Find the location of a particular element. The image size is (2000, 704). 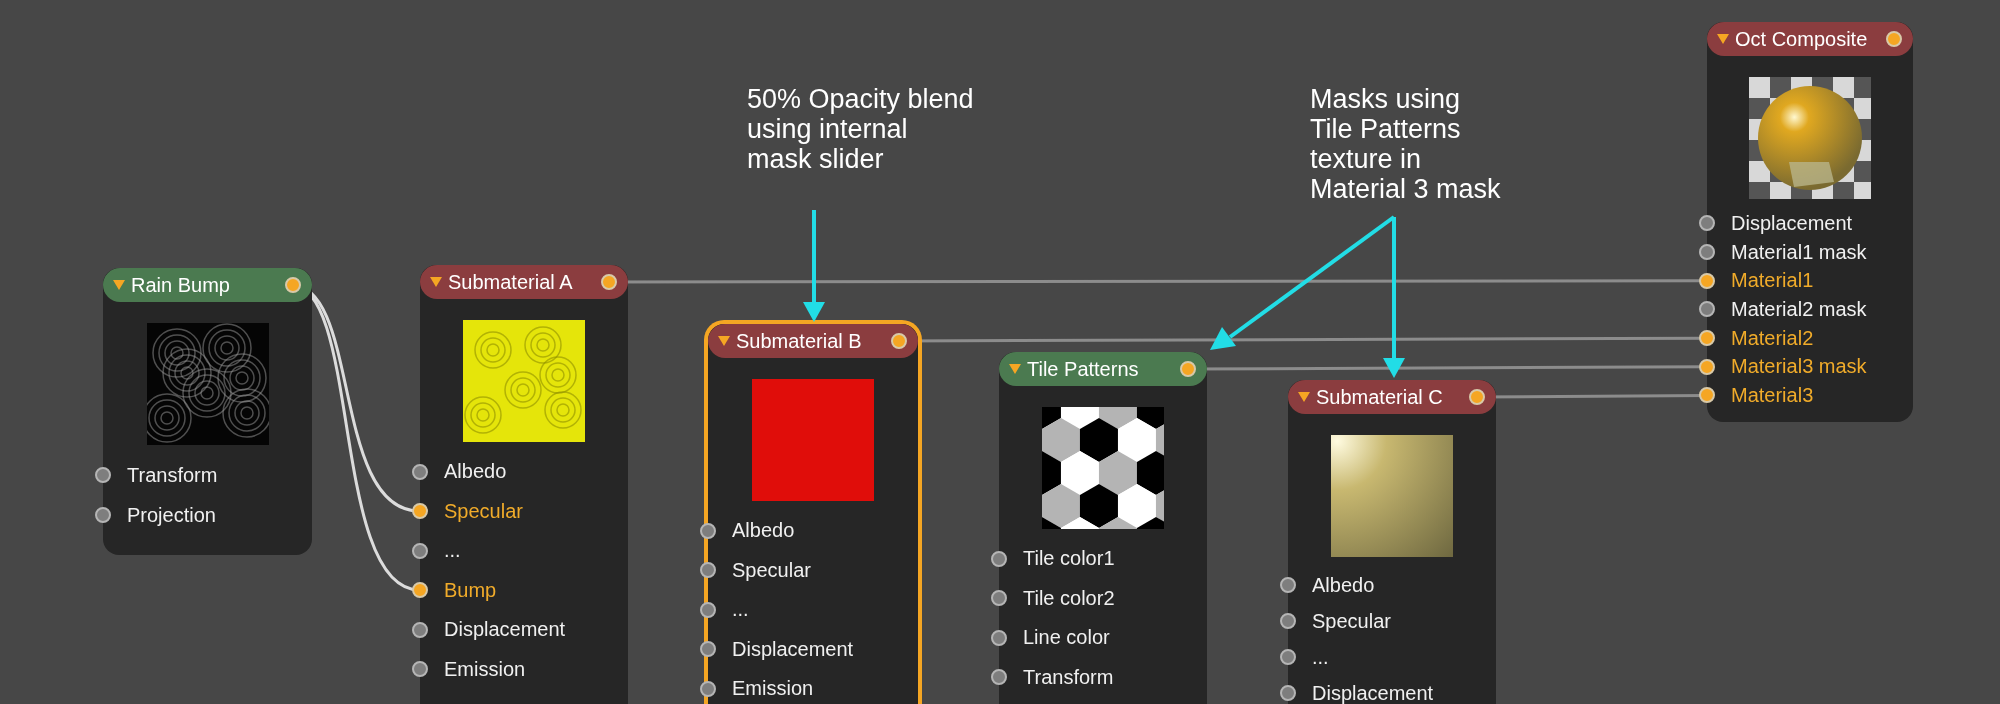

annotation-text: Masks using Tile Patterns texture in Material 3 mask is located at coordinates (1405, 144).